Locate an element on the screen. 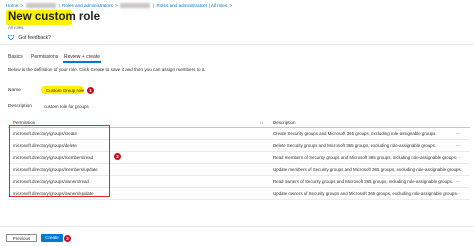  callout-badge-2: 2 is located at coordinates (117, 156).